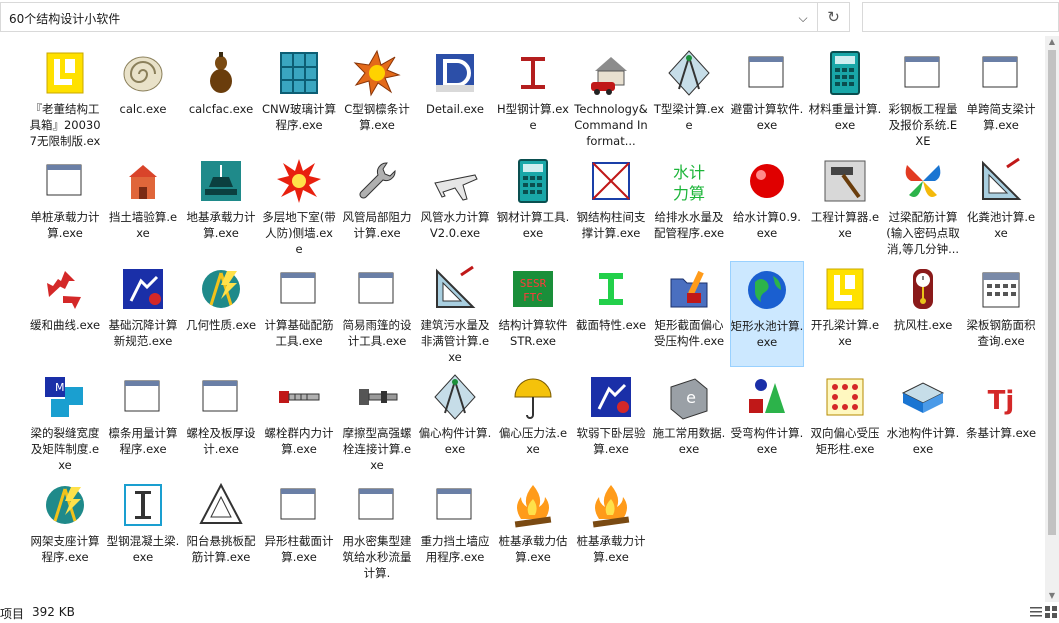 The width and height of the screenshot is (1059, 623). I want to click on file-item: 简易雨篷的设计工具.exe, so click(377, 314).